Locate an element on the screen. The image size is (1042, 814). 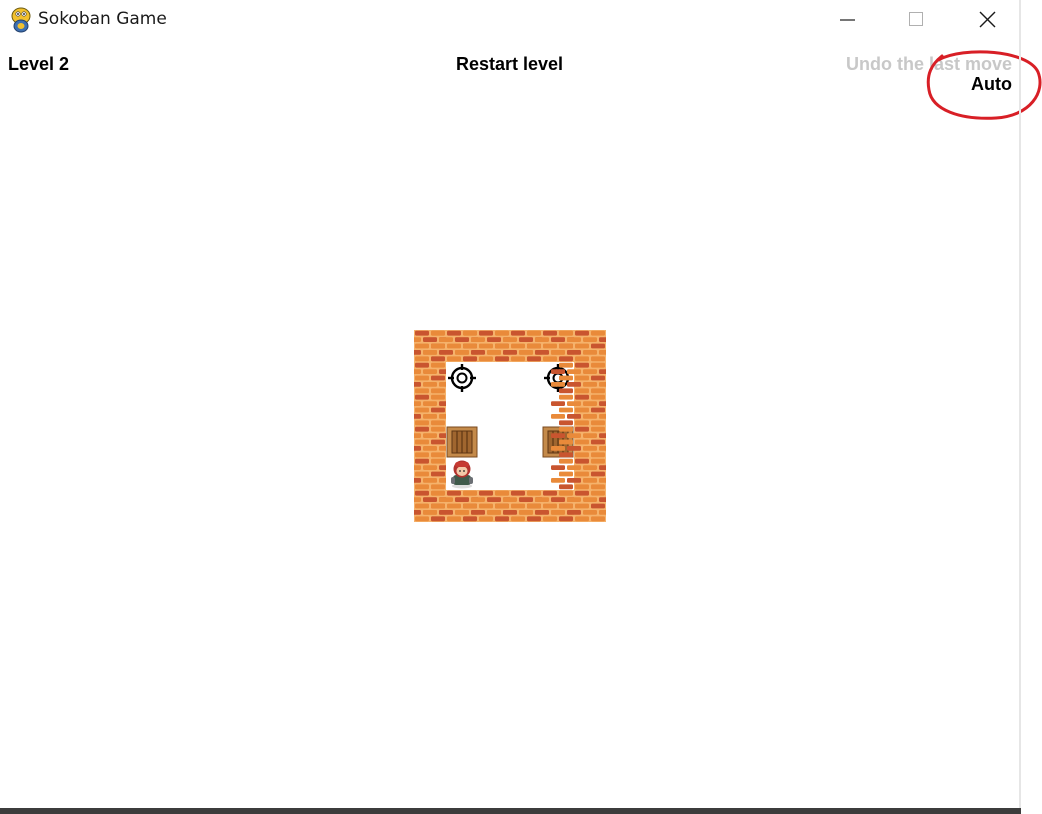
close-icon is located at coordinates (987, 19).